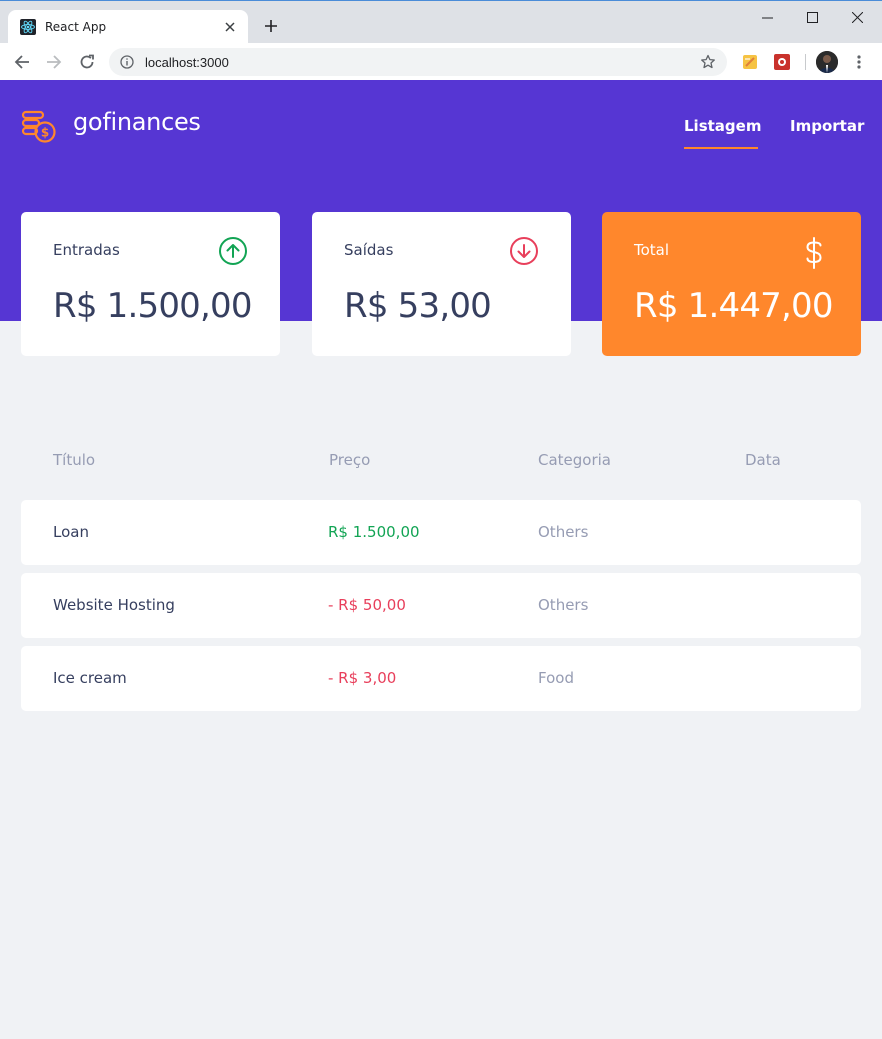 Image resolution: width=882 pixels, height=1039 pixels. I want to click on info-icon, so click(127, 62).